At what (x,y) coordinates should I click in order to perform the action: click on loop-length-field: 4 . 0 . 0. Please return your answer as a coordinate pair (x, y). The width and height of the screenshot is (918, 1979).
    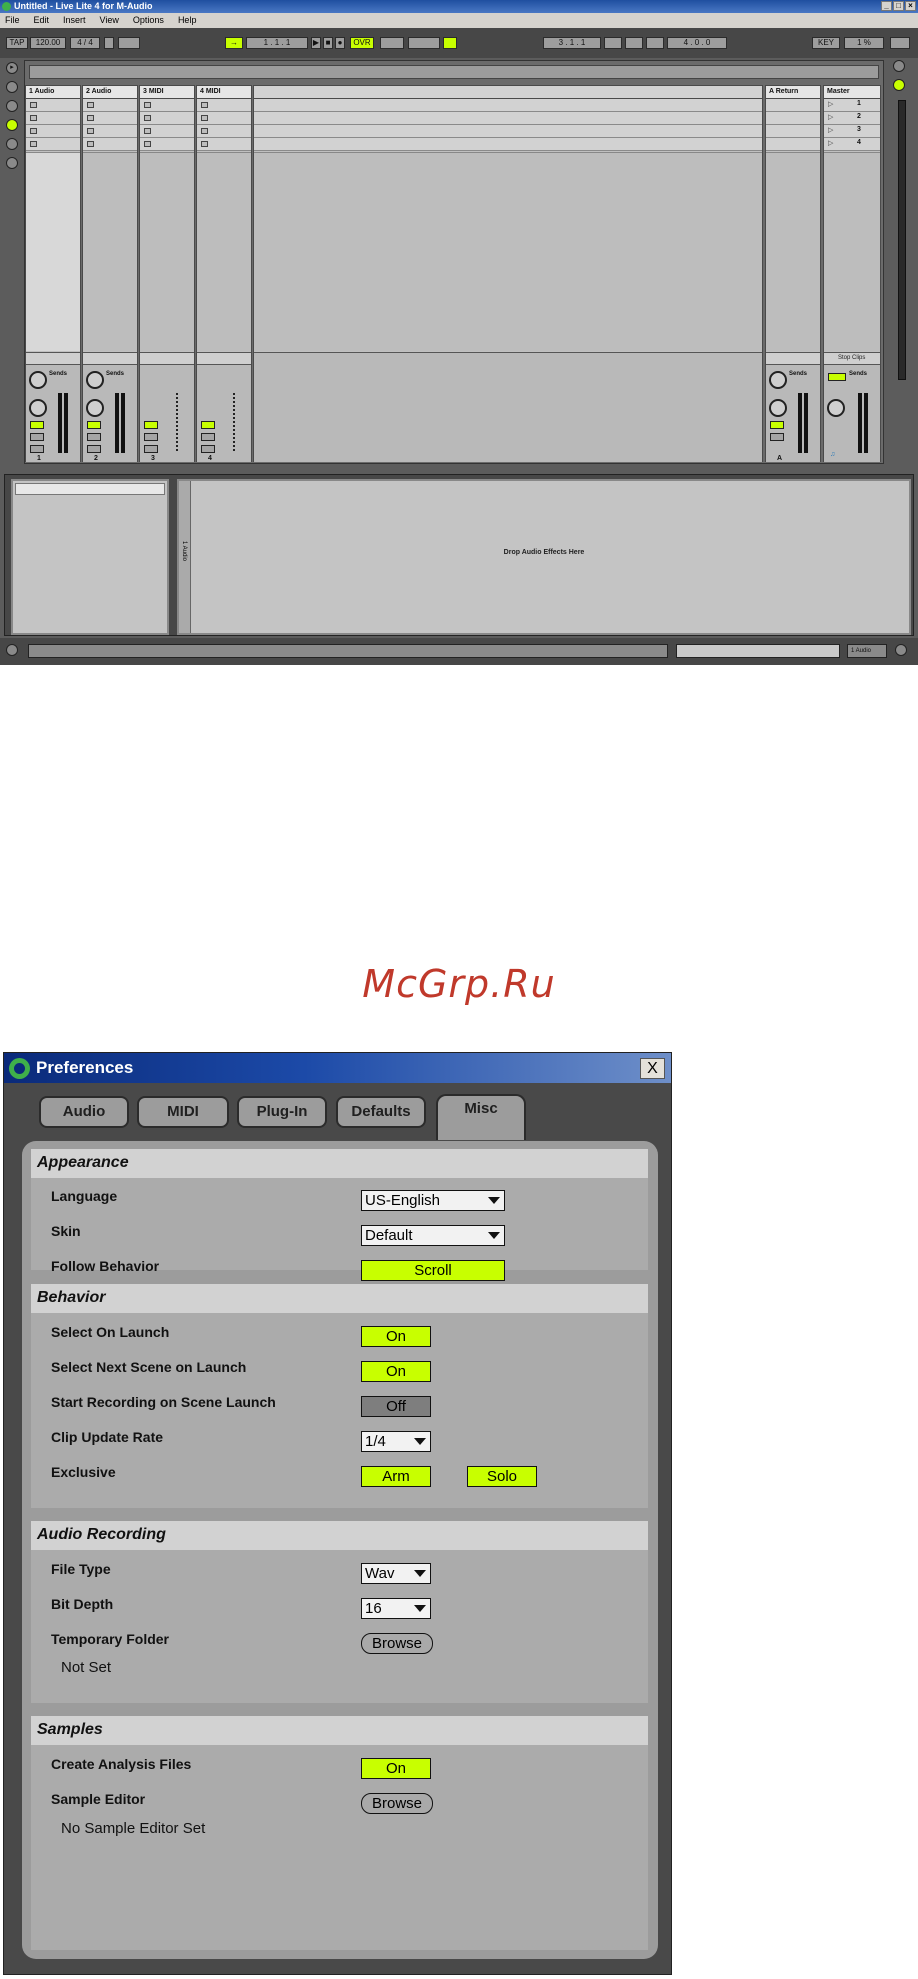
    Looking at the image, I should click on (697, 43).